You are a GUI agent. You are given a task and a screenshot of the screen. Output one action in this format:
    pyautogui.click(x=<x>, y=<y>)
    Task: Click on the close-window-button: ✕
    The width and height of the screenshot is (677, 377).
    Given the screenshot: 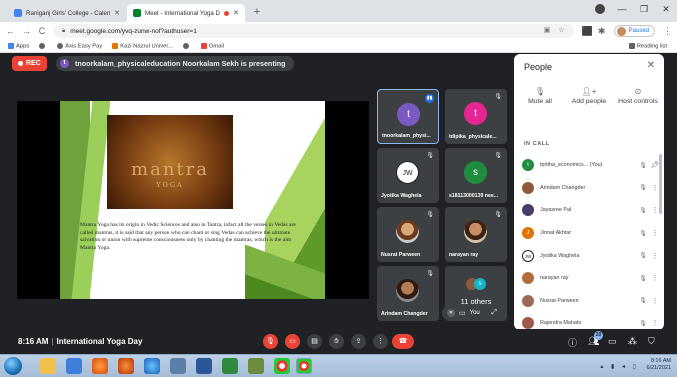 What is the action you would take?
    pyautogui.click(x=666, y=9)
    